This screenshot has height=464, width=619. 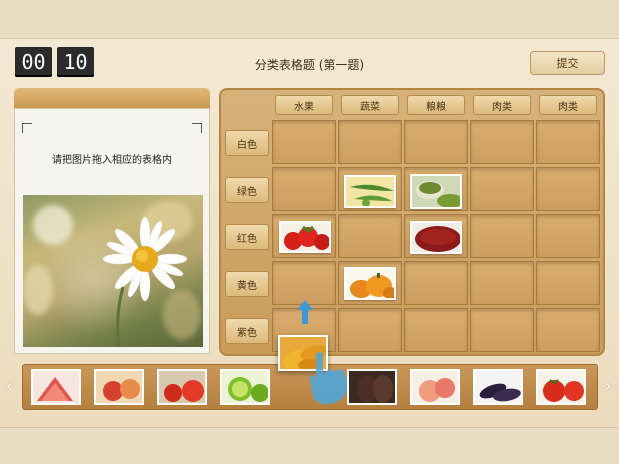 I want to click on row-header-purple: 紫色, so click(x=247, y=331).